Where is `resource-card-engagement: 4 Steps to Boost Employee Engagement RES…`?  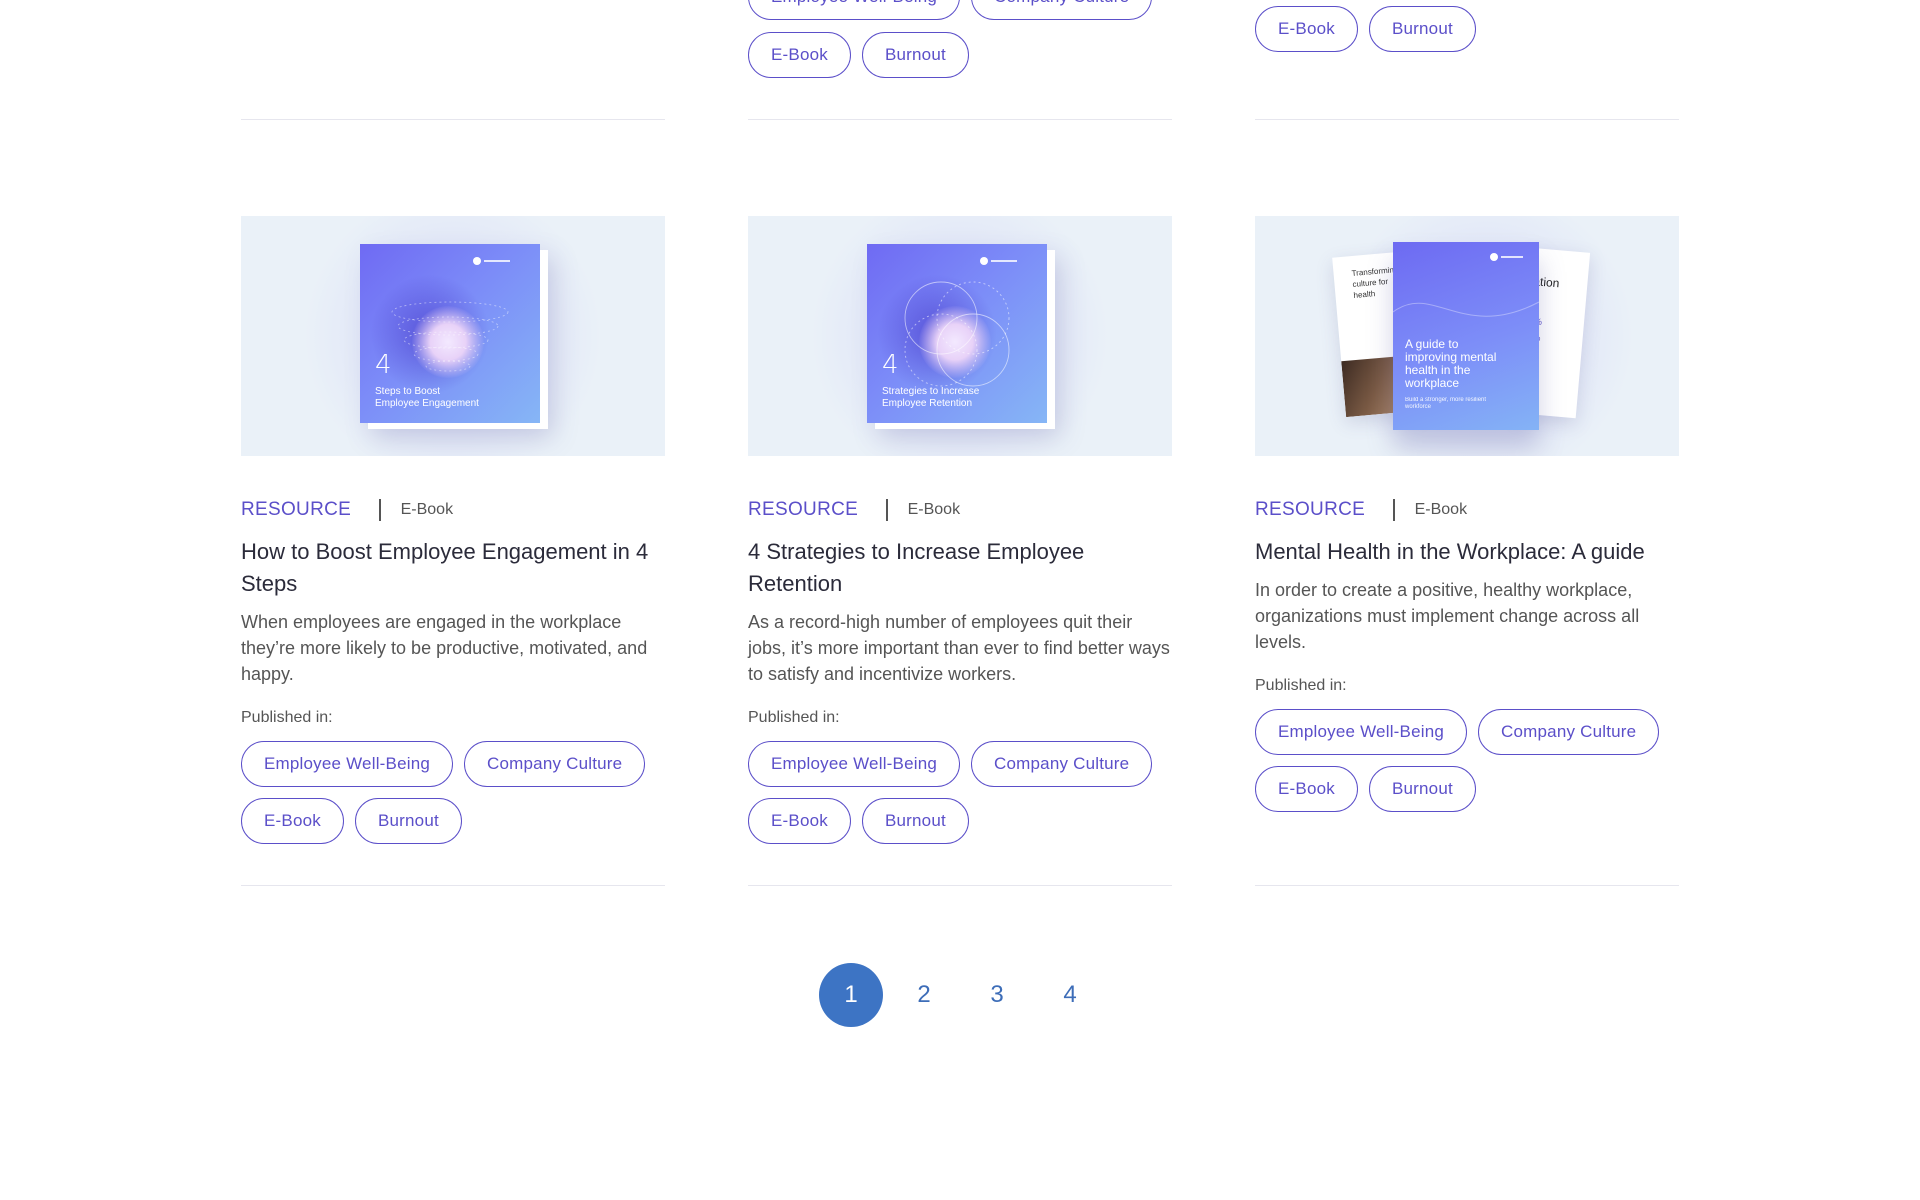
resource-card-engagement: 4 Steps to Boost Employee Engagement RES… is located at coordinates (453, 551).